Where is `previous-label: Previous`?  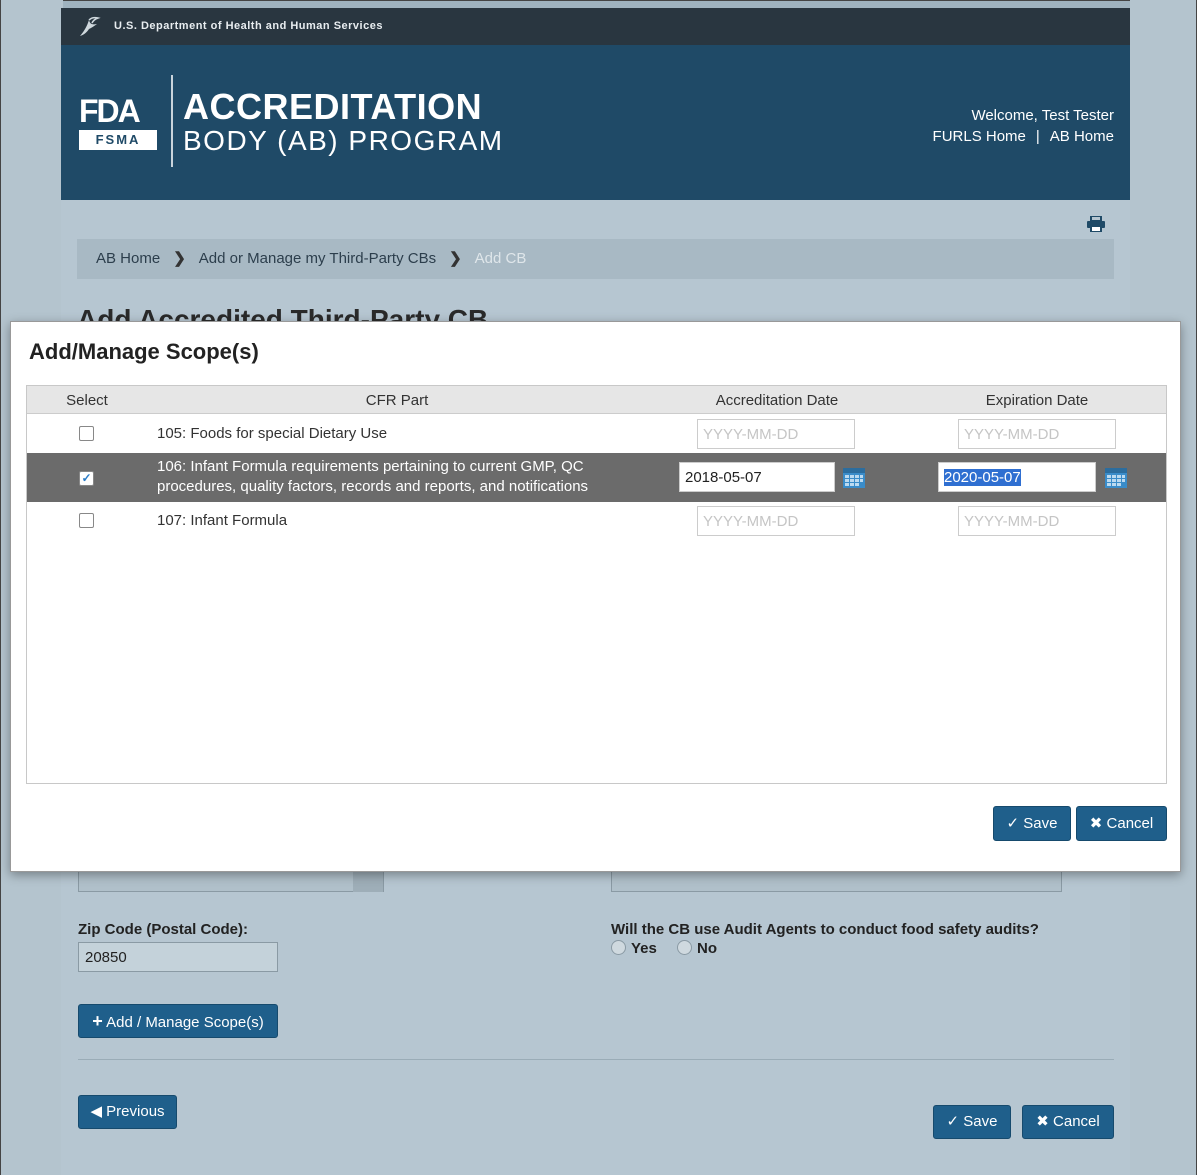
previous-label: Previous is located at coordinates (135, 1111).